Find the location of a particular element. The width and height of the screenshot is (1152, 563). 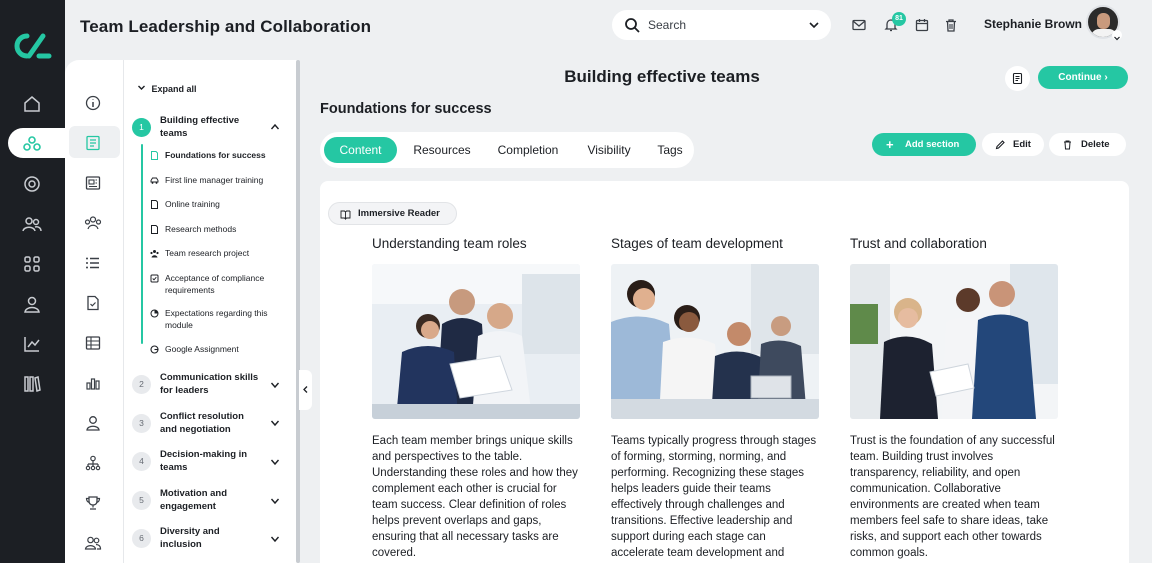

user-name: Stephanie Brown is located at coordinates (1033, 24).